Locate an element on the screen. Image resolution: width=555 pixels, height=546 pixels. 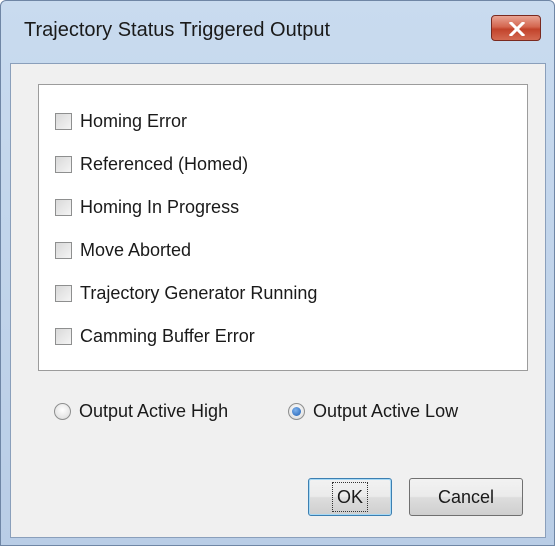
radio-output-active-high: Output Active High is located at coordinates (141, 411).